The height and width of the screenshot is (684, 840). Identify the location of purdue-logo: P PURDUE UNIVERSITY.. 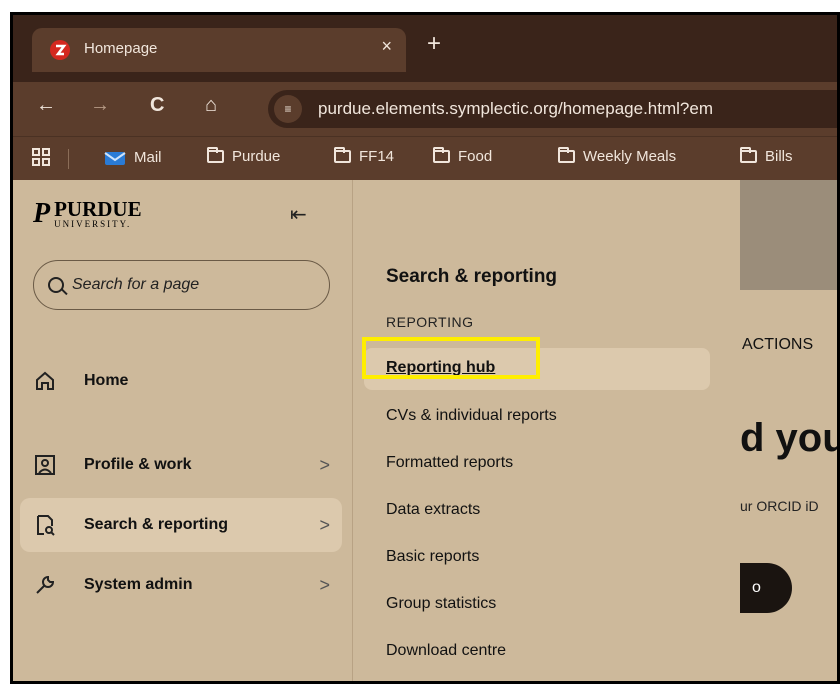
(87, 214).